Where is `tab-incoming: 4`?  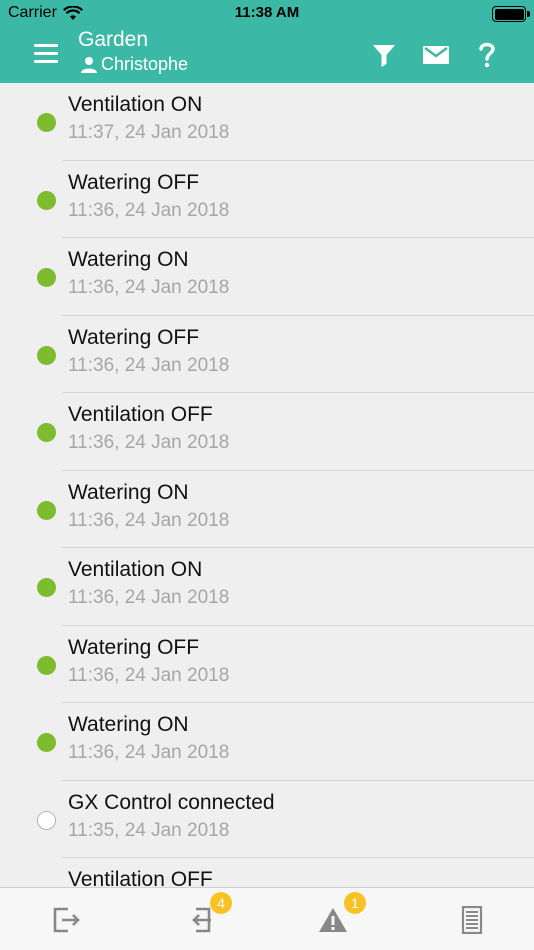
tab-incoming: 4 is located at coordinates (199, 919).